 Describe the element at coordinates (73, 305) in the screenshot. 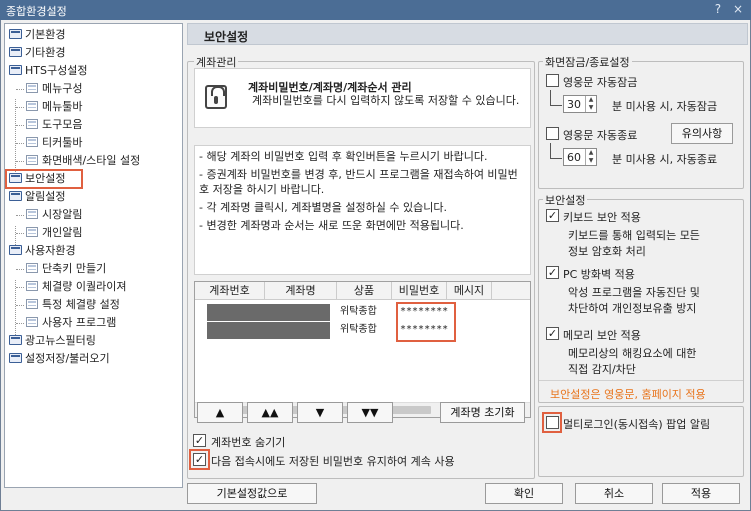

I see `tree-item-volume-setting: 특정 체결량 설정` at that location.